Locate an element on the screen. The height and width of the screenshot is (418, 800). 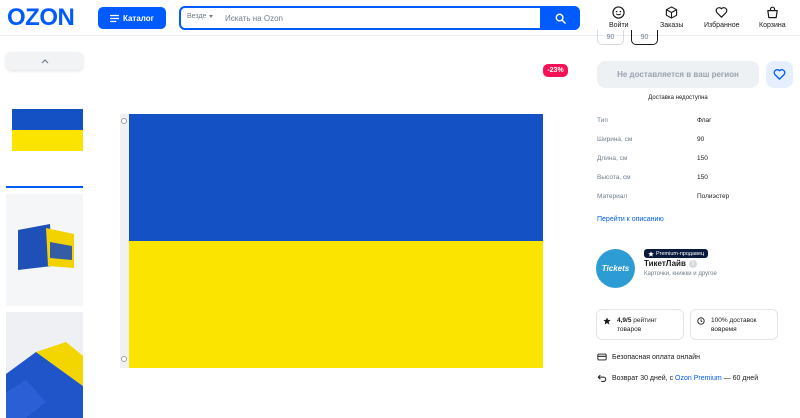
size-option-selected: 90 is located at coordinates (644, 37).